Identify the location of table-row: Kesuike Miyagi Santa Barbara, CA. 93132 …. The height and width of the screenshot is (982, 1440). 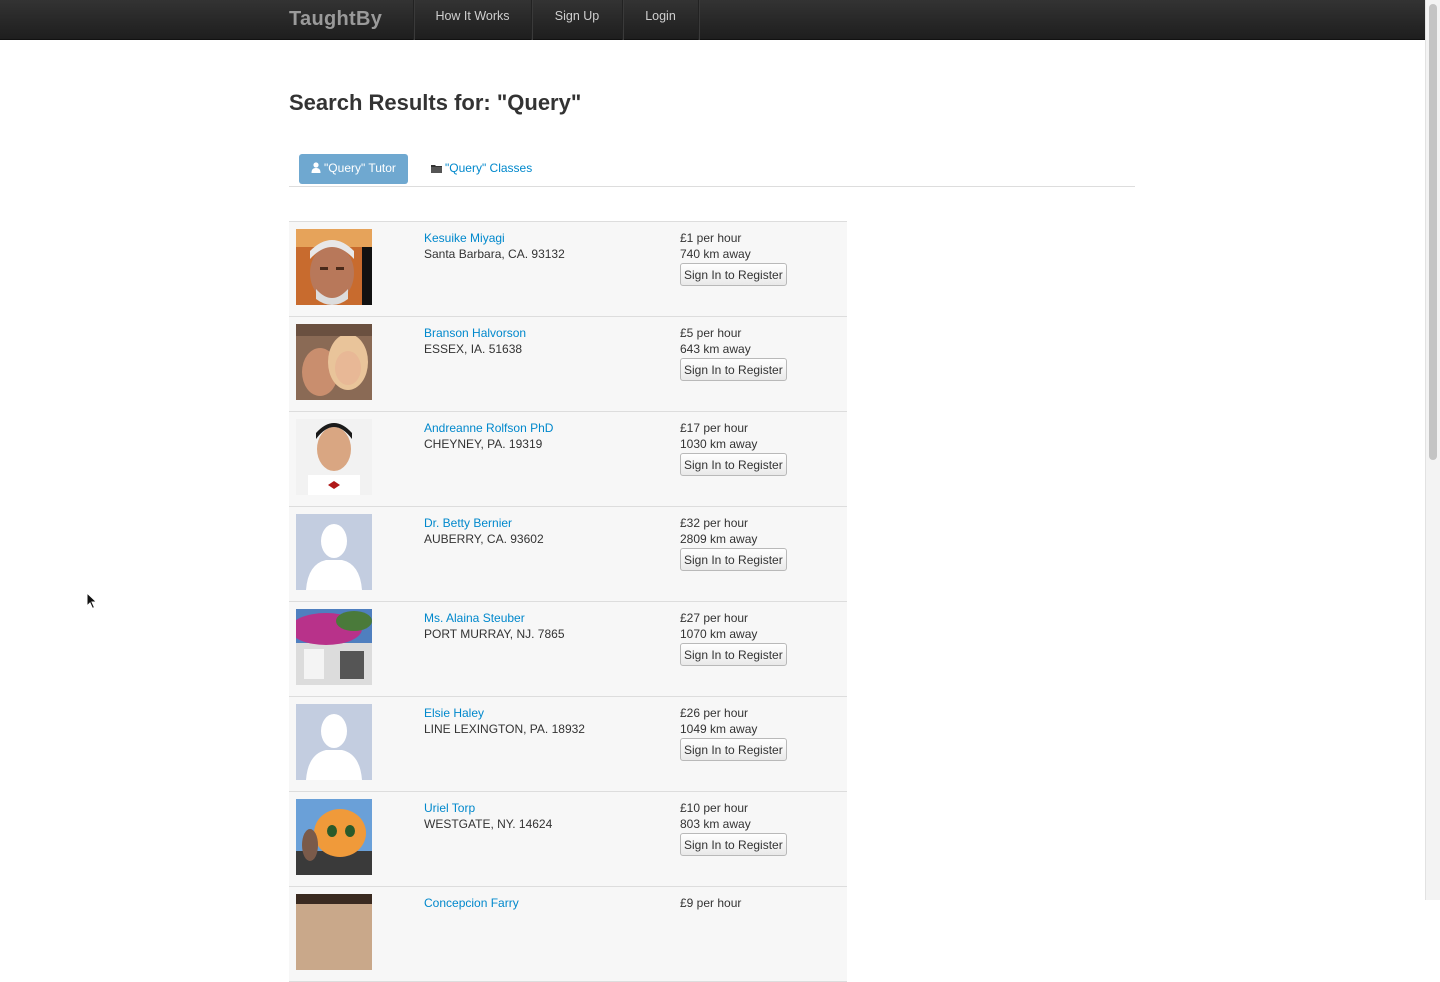
(568, 269).